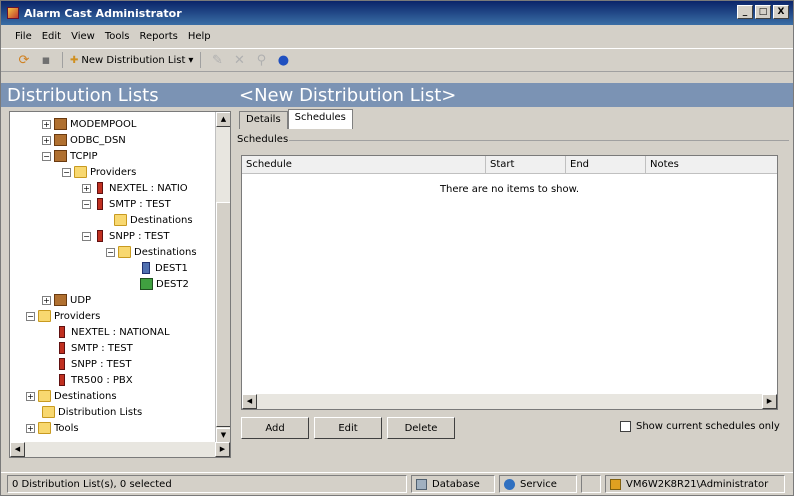 Image resolution: width=794 pixels, height=496 pixels. I want to click on tab-strip: Details Schedules, so click(296, 119).